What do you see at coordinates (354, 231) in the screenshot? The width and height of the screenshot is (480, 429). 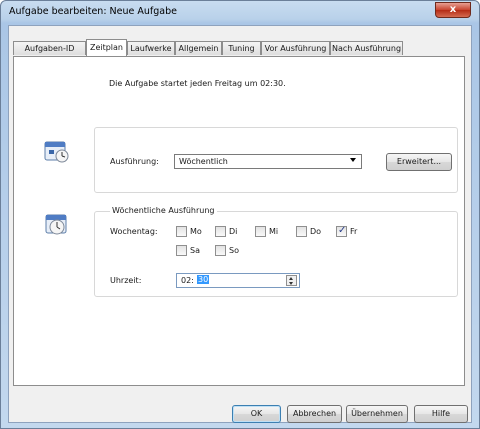 I see `checkbox-fr-label: Fr` at bounding box center [354, 231].